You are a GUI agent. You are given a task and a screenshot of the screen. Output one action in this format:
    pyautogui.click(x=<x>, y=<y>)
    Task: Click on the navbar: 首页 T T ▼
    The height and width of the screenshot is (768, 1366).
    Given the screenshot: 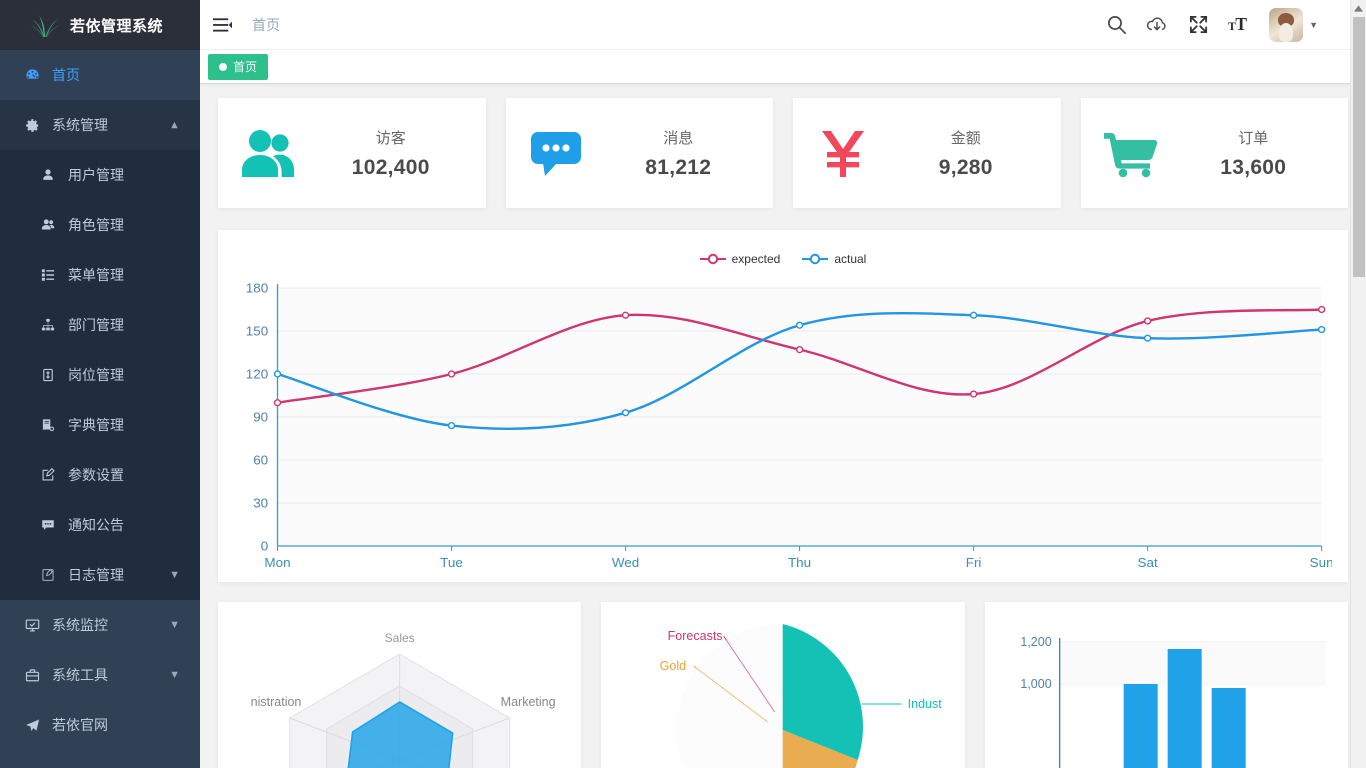 What is the action you would take?
    pyautogui.click(x=783, y=25)
    